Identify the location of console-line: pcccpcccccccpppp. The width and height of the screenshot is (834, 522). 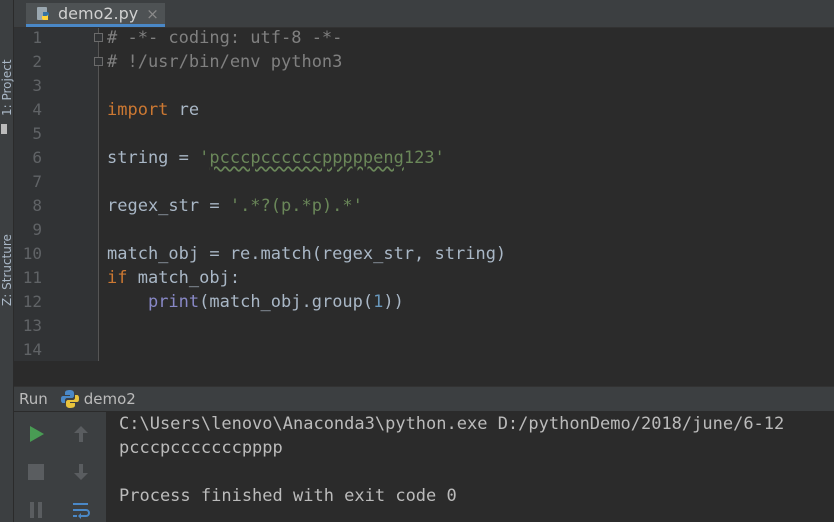
(201, 448).